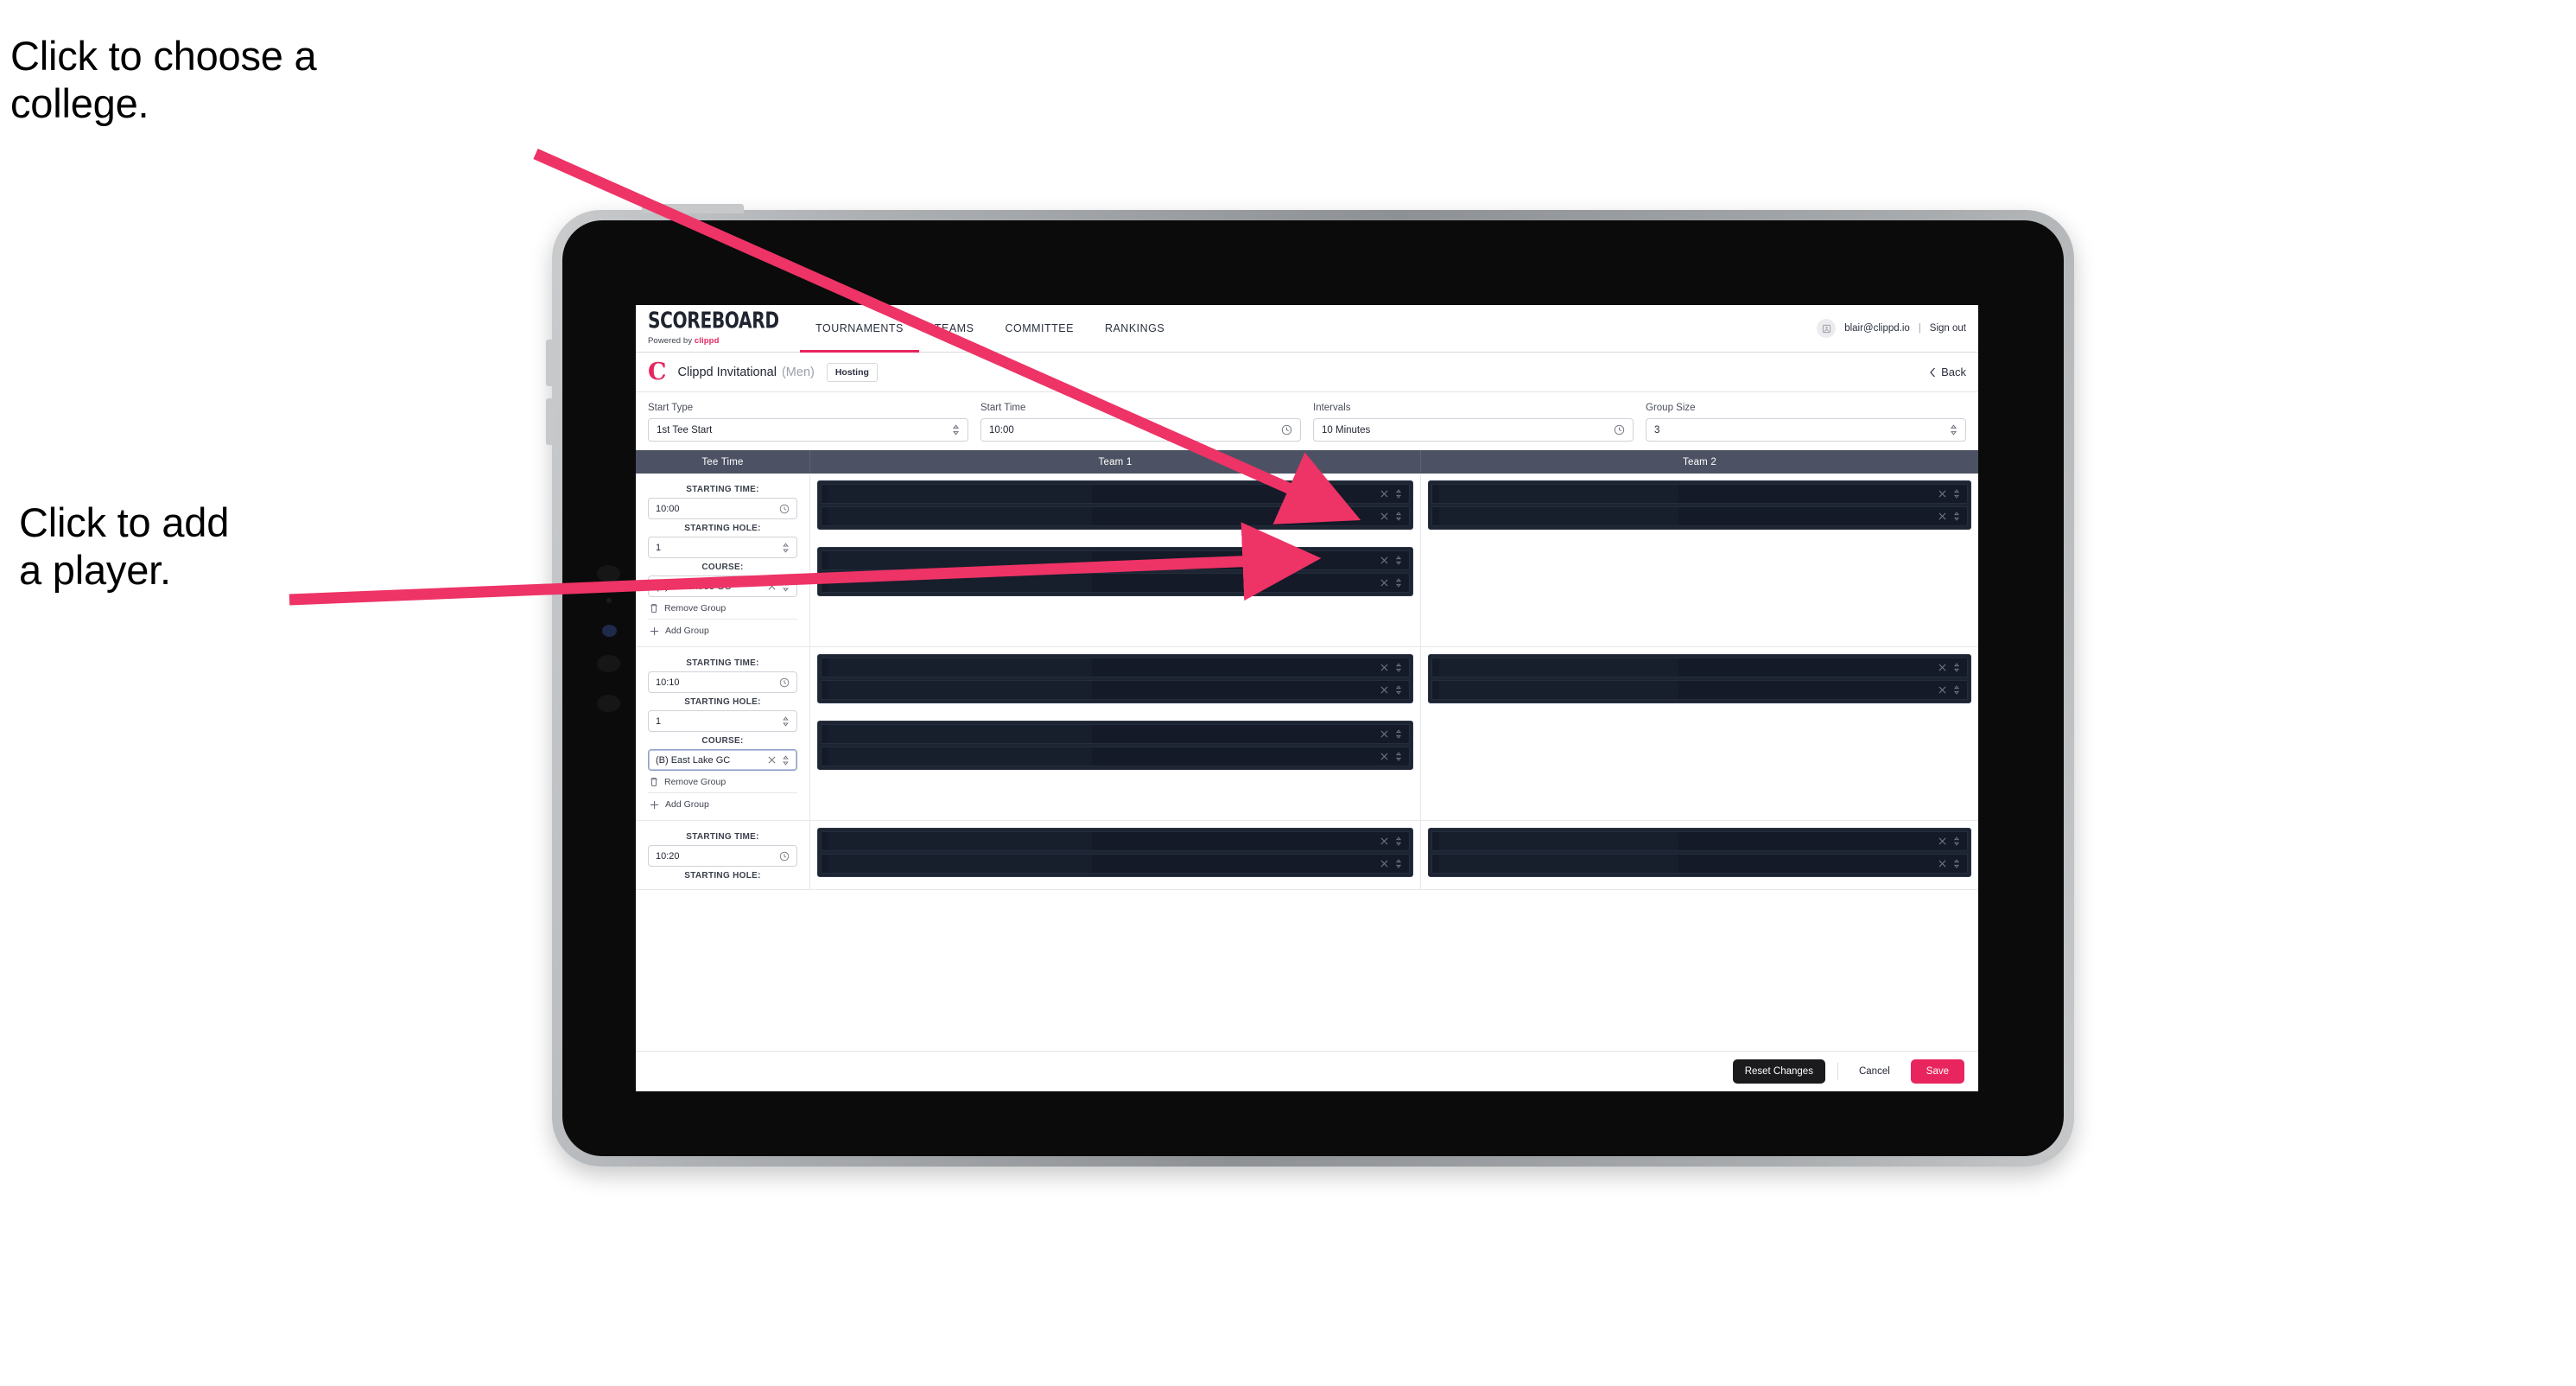 This screenshot has height=1386, width=2576. Describe the element at coordinates (654, 805) in the screenshot. I see `plus-icon` at that location.